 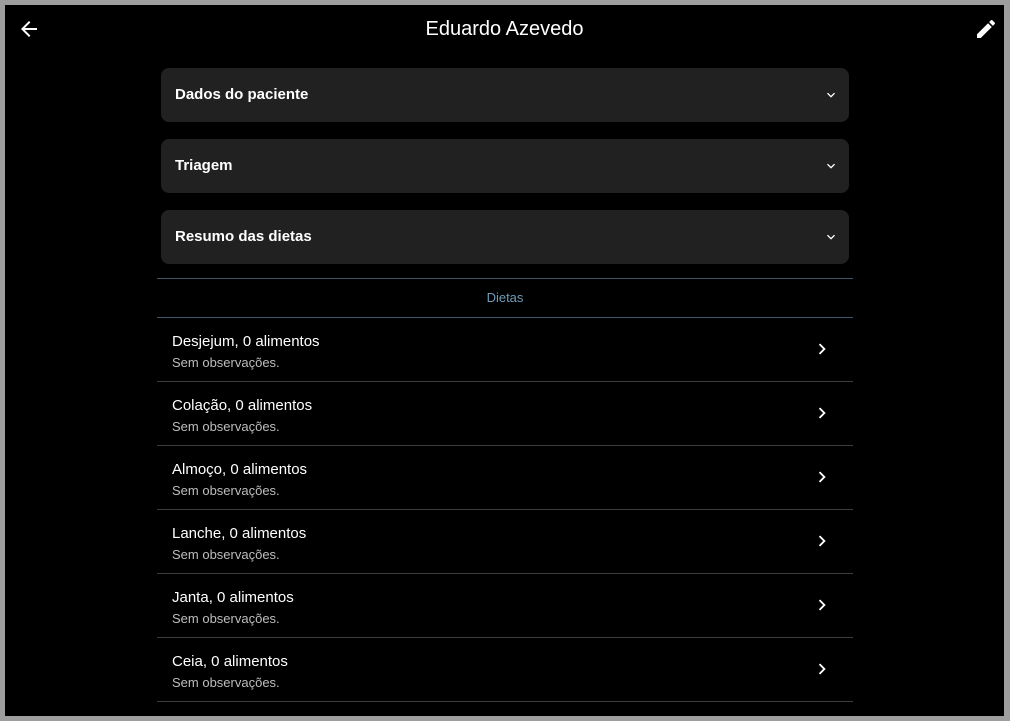 What do you see at coordinates (246, 341) in the screenshot?
I see `diet-title: Desjejum, 0 alimentos` at bounding box center [246, 341].